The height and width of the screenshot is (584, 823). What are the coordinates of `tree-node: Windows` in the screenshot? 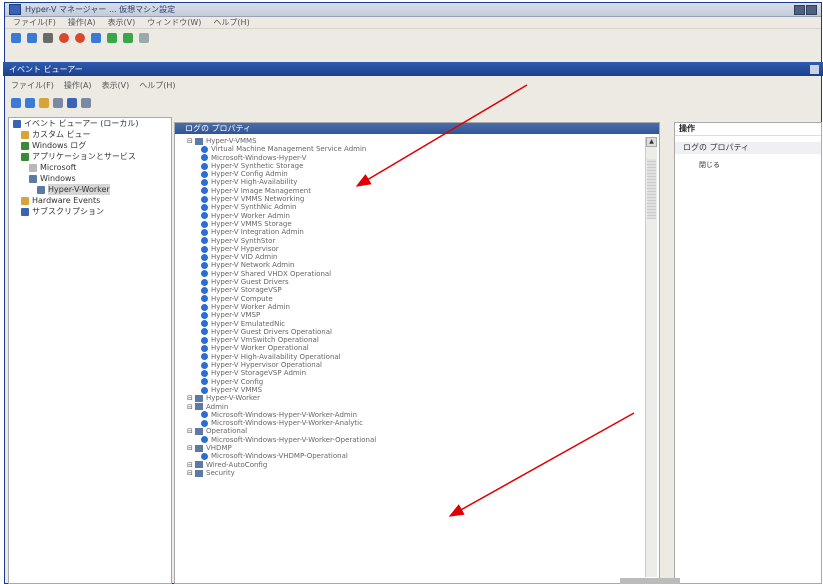 It's located at (90, 178).